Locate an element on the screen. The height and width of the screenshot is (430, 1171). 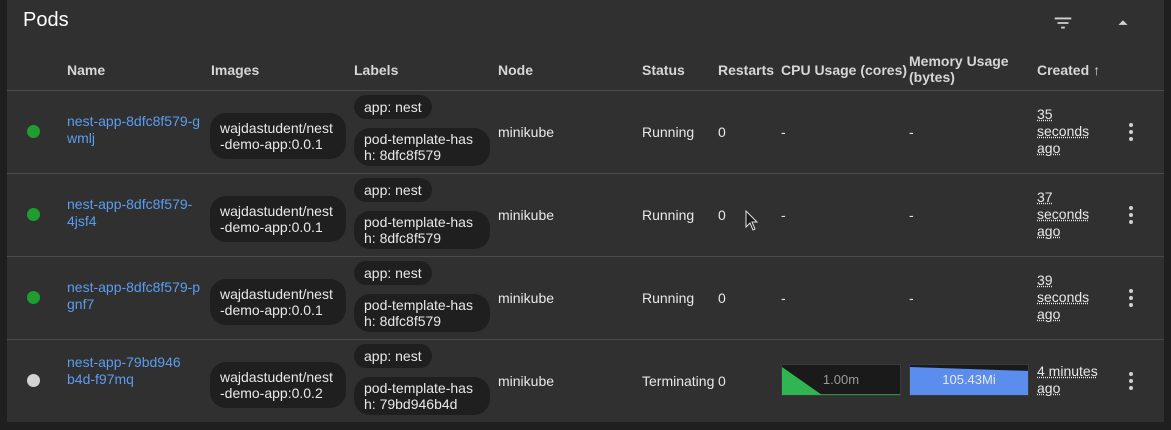
pod-name-link: nest-app-8dfc8f579-gwmlj is located at coordinates (134, 130).